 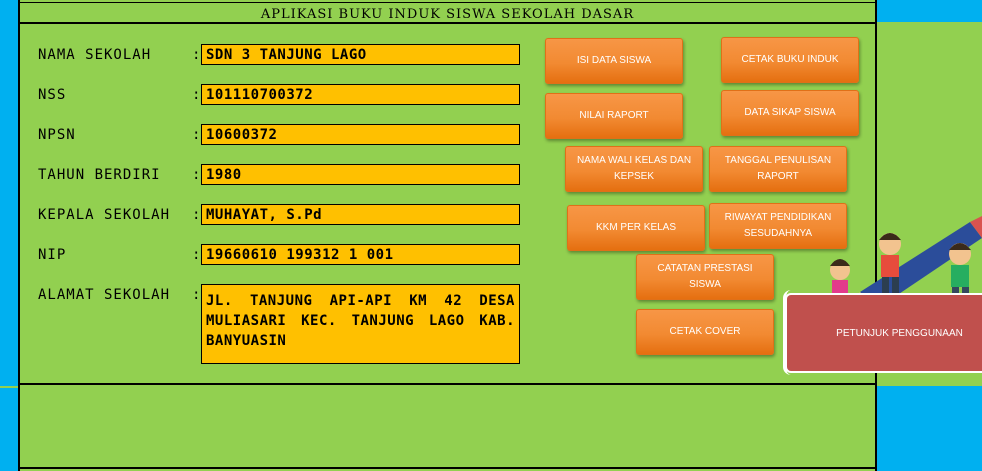 I want to click on field-kepala-sekolah: MUHAYAT, S.Pd, so click(x=360, y=214).